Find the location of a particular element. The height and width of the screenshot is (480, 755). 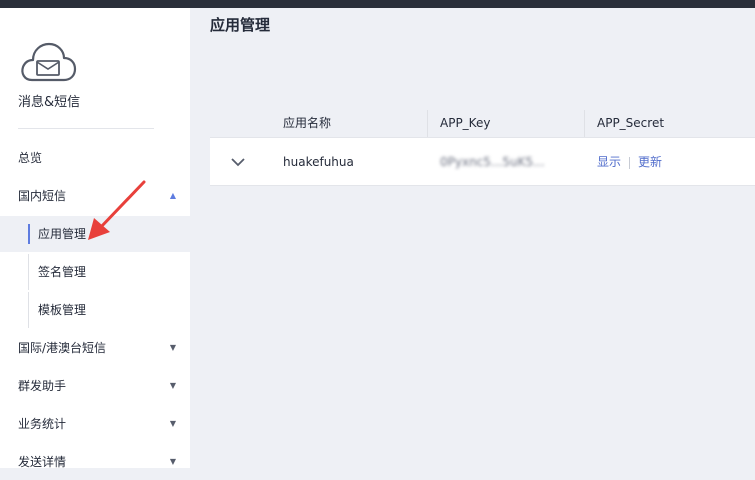

sidebar-item-overview: 总览 is located at coordinates (95, 158).